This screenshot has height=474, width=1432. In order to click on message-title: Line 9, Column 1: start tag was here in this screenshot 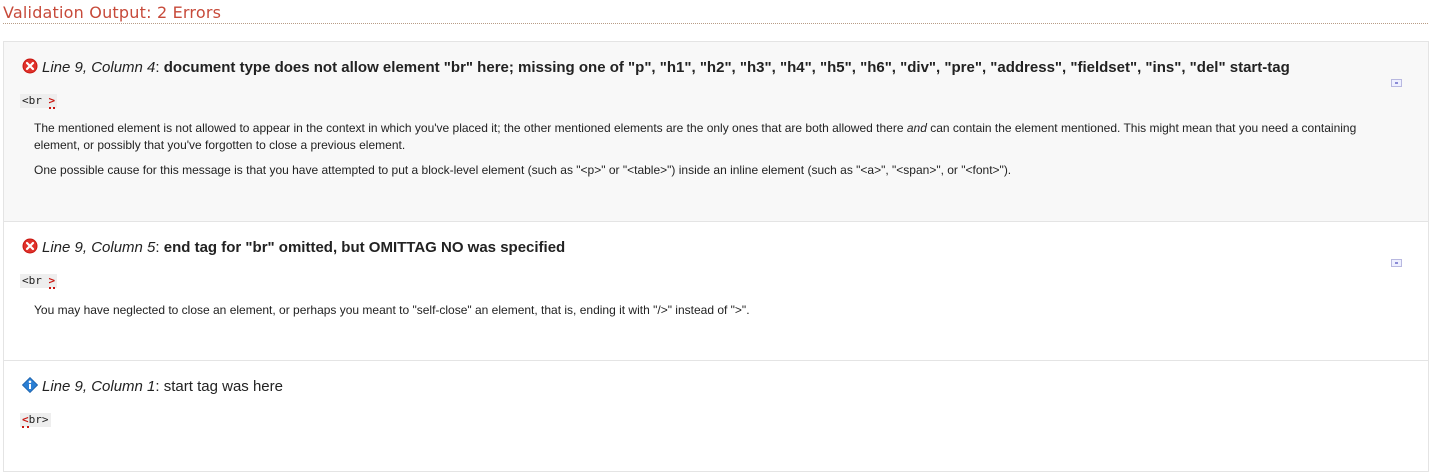, I will do `click(152, 387)`.